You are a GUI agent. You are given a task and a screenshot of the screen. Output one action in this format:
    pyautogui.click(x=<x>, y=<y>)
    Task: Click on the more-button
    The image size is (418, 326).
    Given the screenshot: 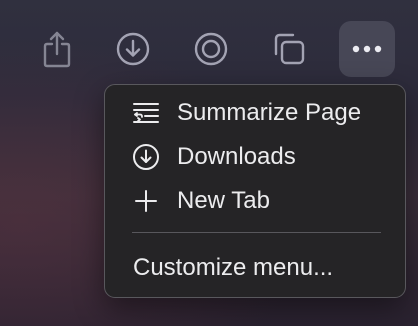 What is the action you would take?
    pyautogui.click(x=367, y=49)
    